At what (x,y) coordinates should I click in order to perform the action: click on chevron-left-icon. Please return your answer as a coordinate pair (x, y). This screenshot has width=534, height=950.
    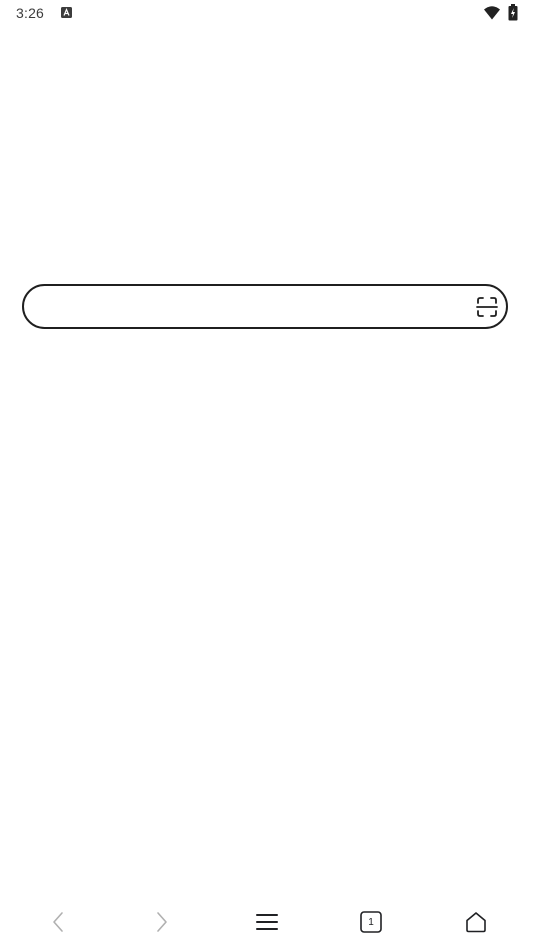
    Looking at the image, I should click on (58, 922).